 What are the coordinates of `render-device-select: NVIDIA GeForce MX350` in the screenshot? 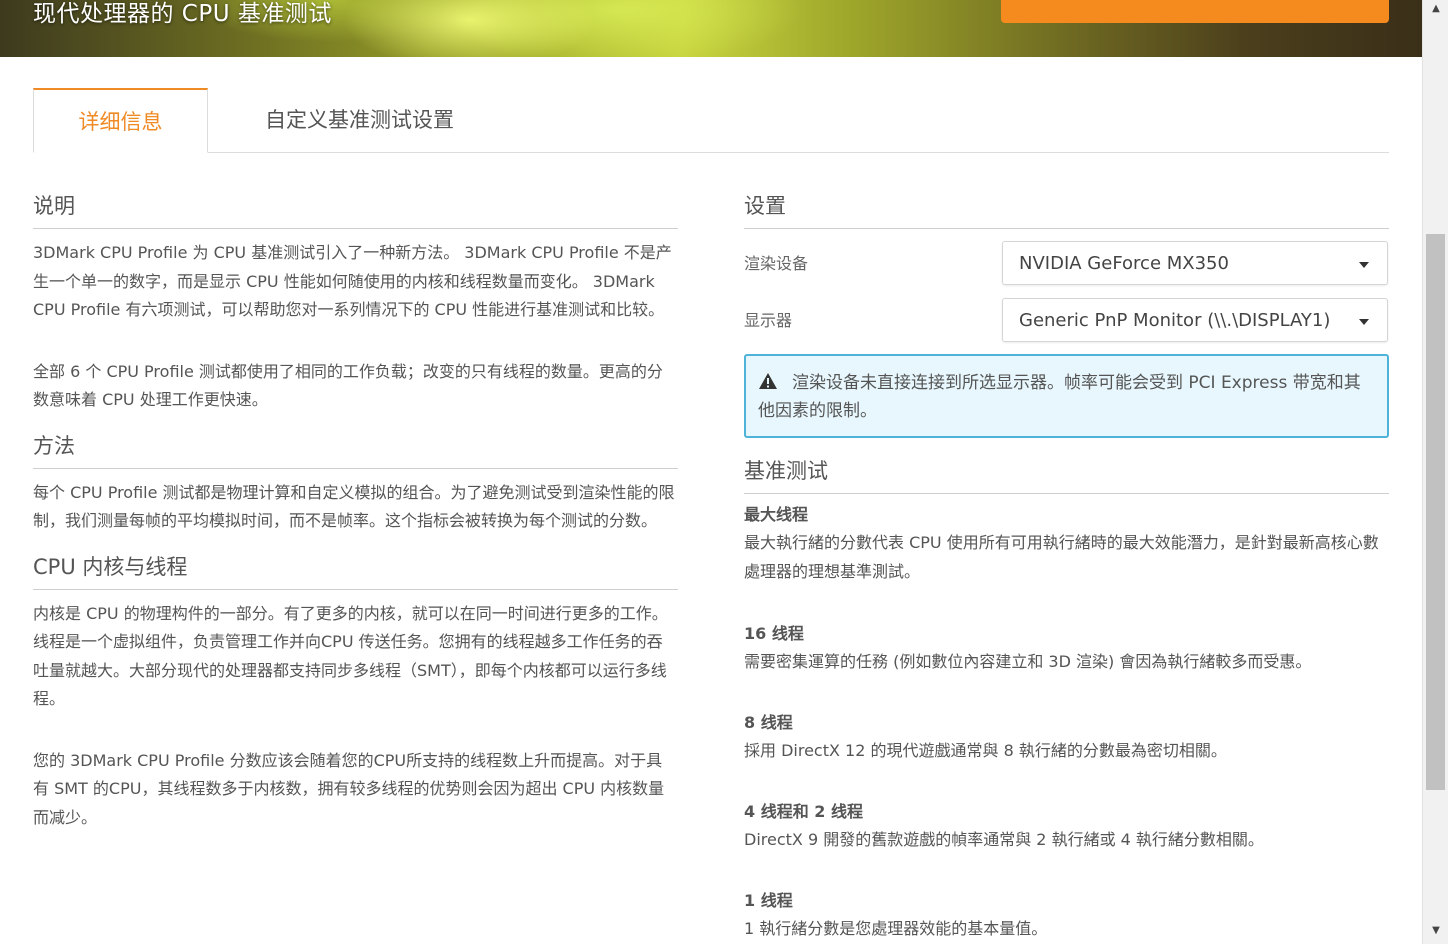 It's located at (1195, 263).